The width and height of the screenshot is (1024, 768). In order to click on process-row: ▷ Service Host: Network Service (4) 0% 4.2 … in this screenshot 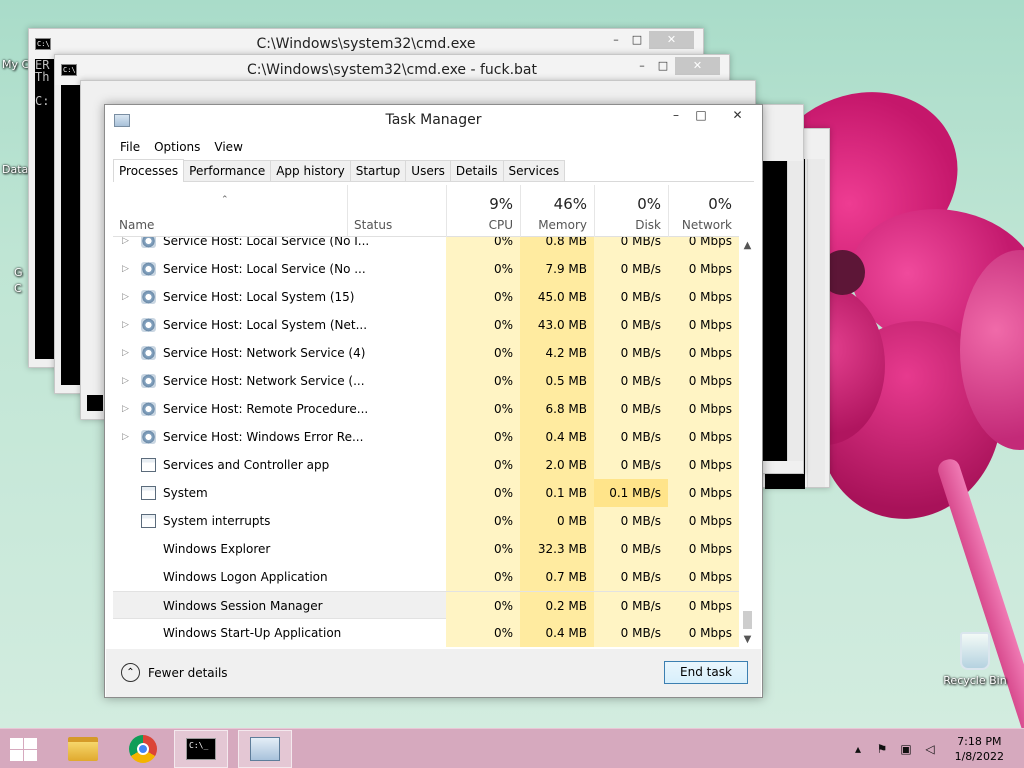, I will do `click(426, 353)`.